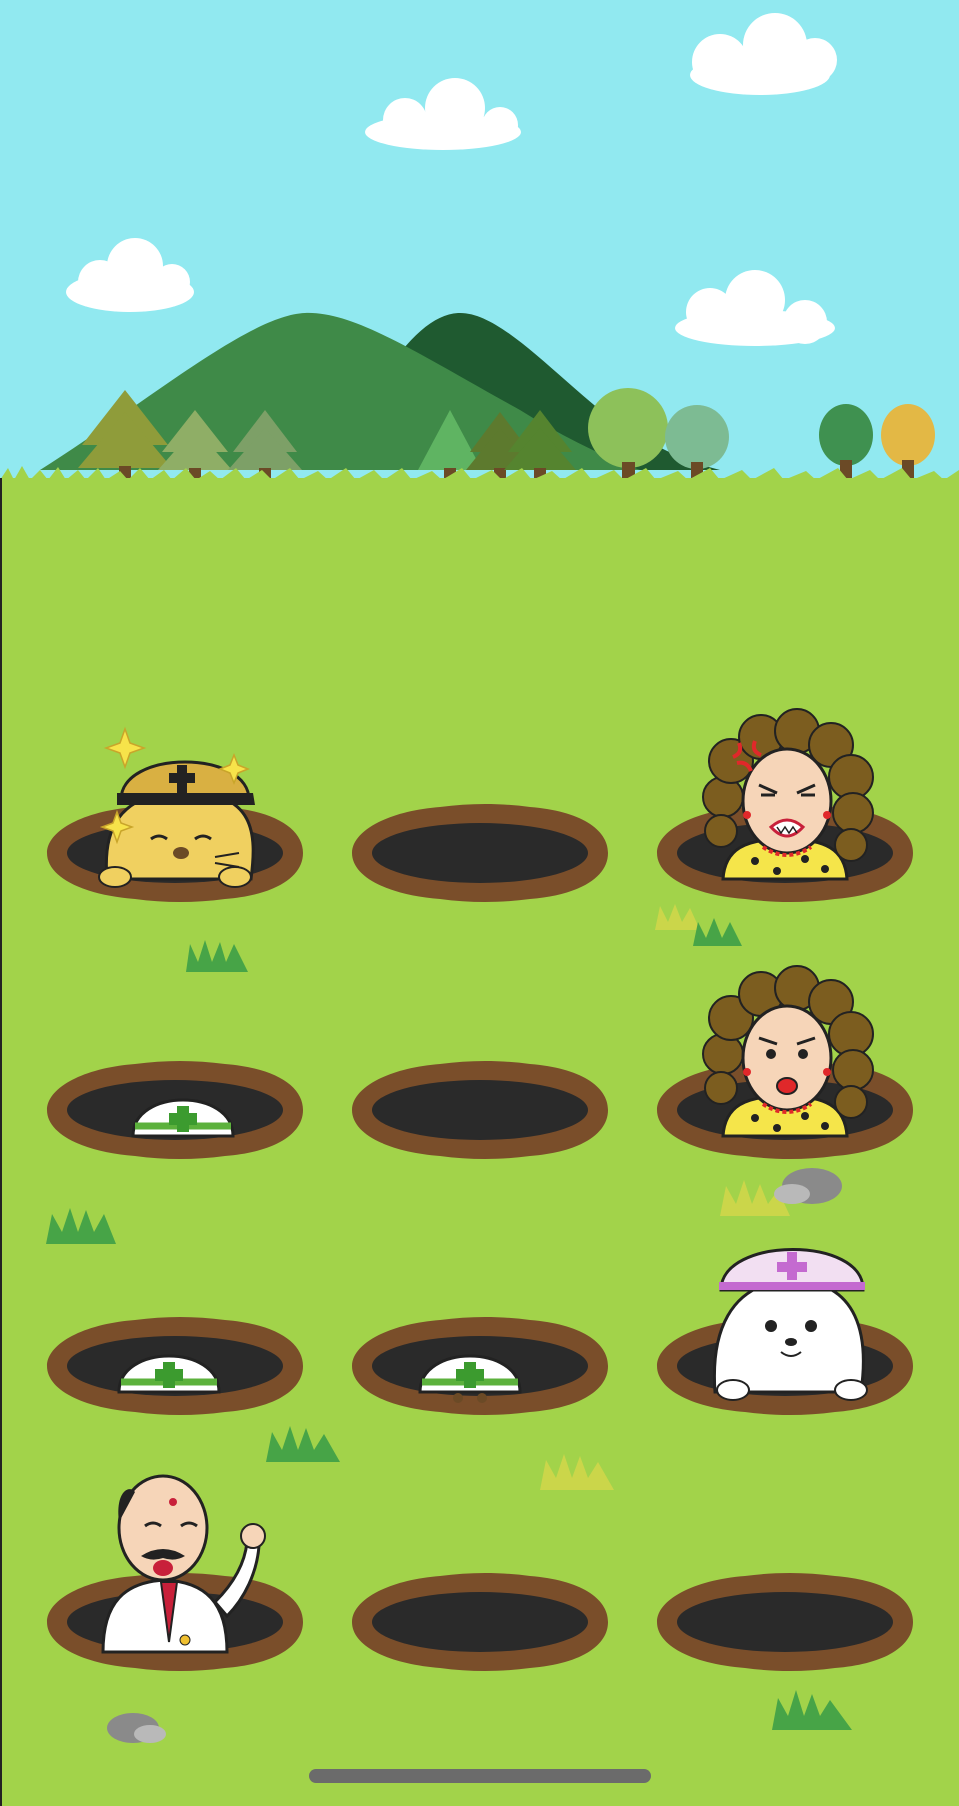  I want to click on pink-helmet-seal, so click(790, 1324).